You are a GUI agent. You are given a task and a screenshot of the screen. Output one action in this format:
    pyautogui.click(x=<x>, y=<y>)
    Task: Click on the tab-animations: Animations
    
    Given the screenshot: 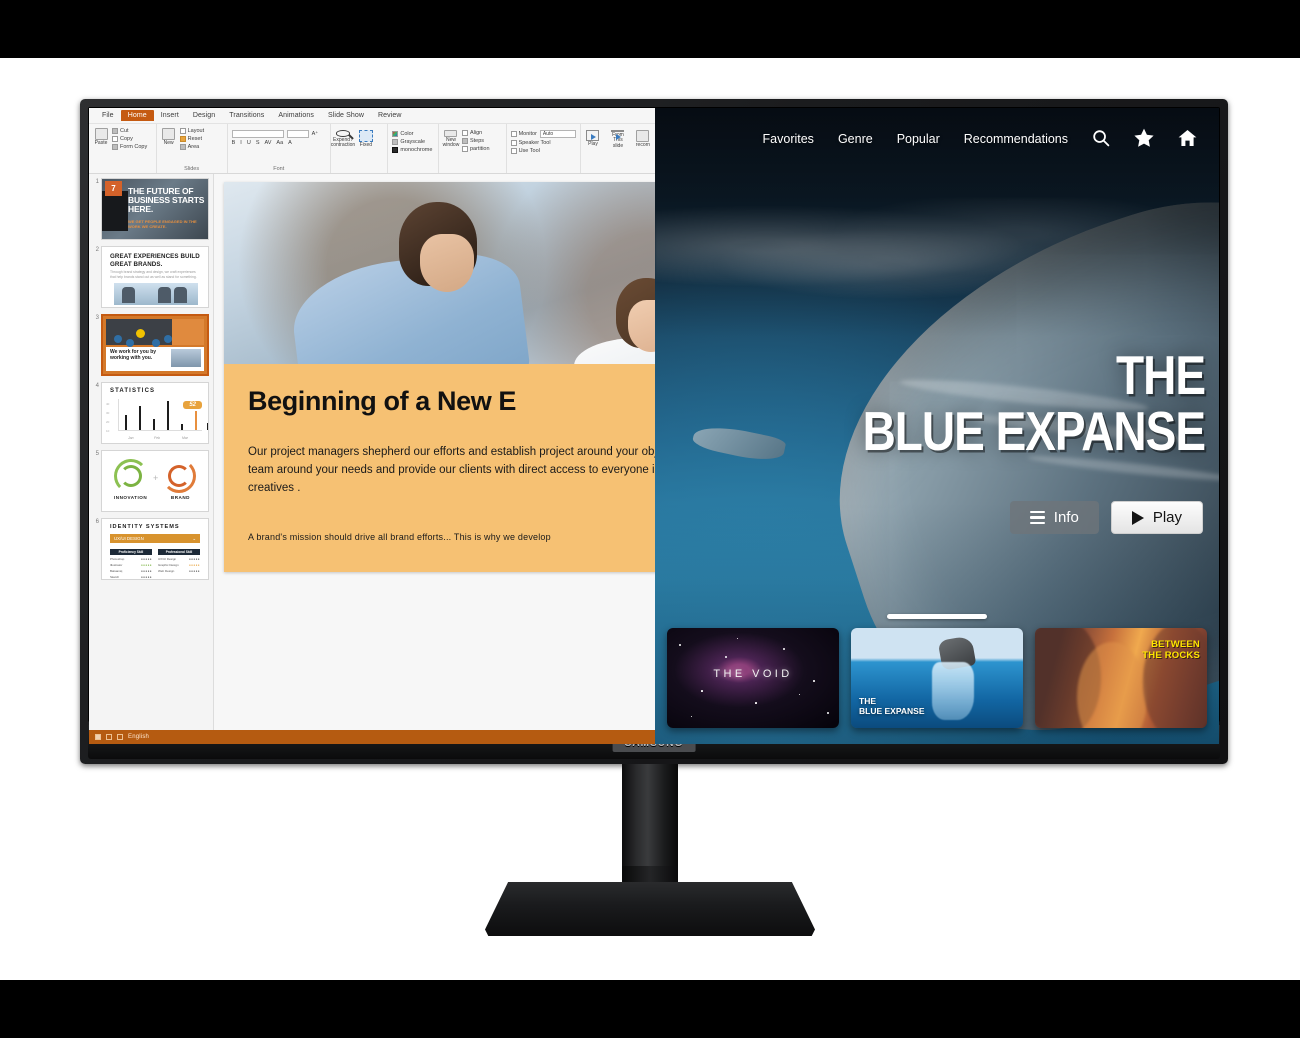 What is the action you would take?
    pyautogui.click(x=296, y=115)
    